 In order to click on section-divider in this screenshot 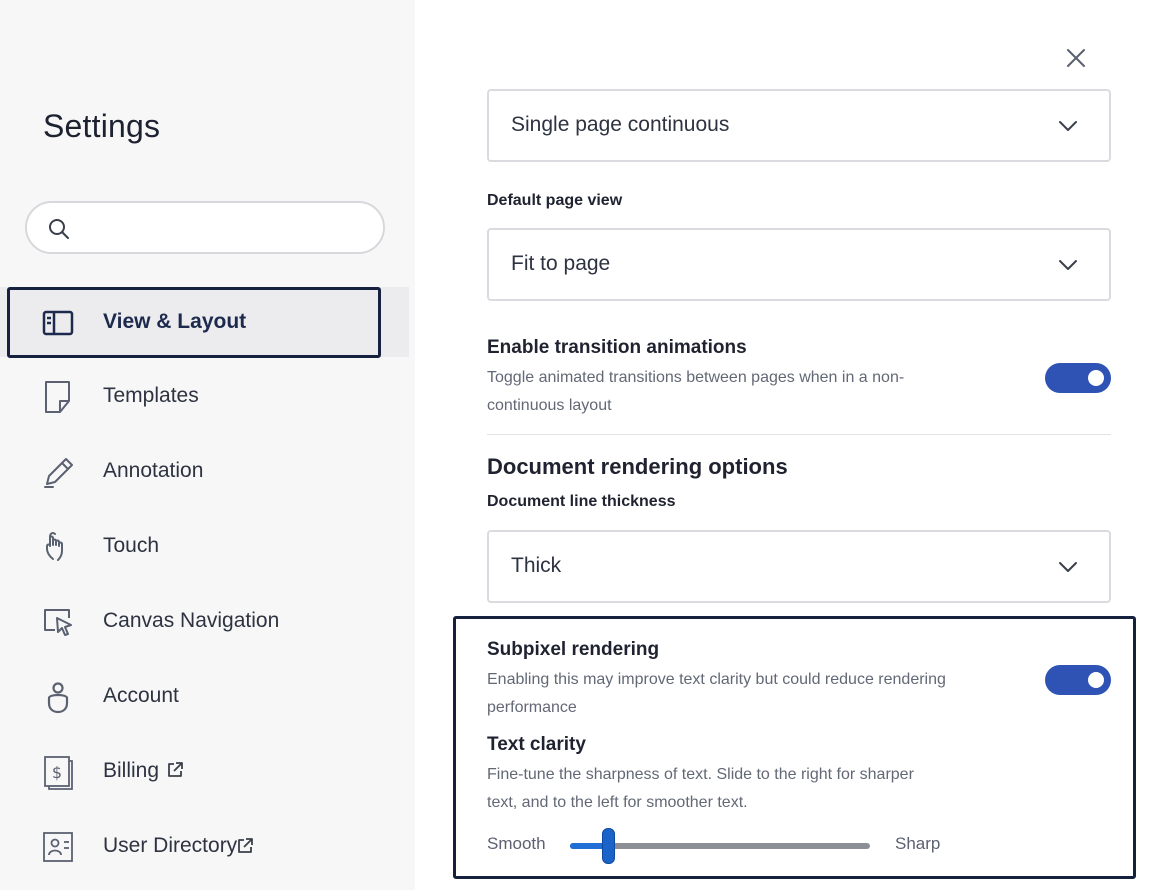, I will do `click(799, 434)`.